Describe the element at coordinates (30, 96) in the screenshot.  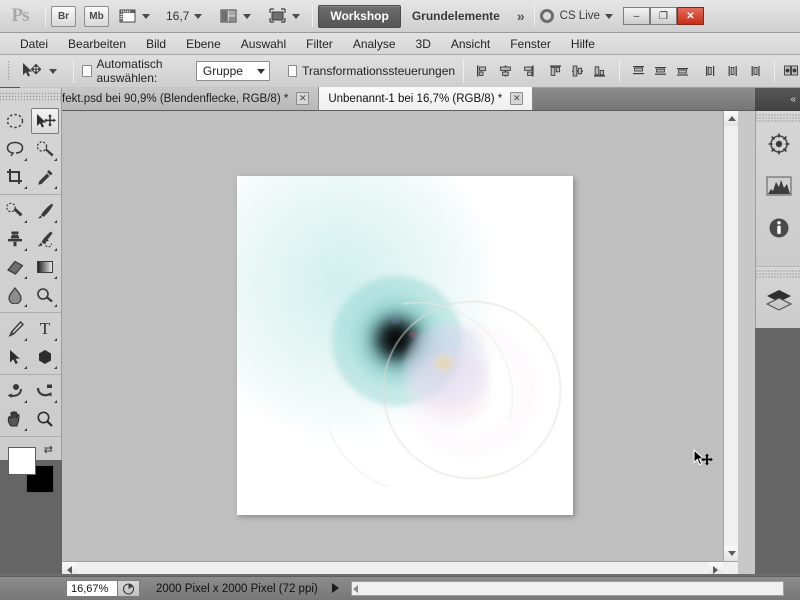
I see `tools-panel-grip` at that location.